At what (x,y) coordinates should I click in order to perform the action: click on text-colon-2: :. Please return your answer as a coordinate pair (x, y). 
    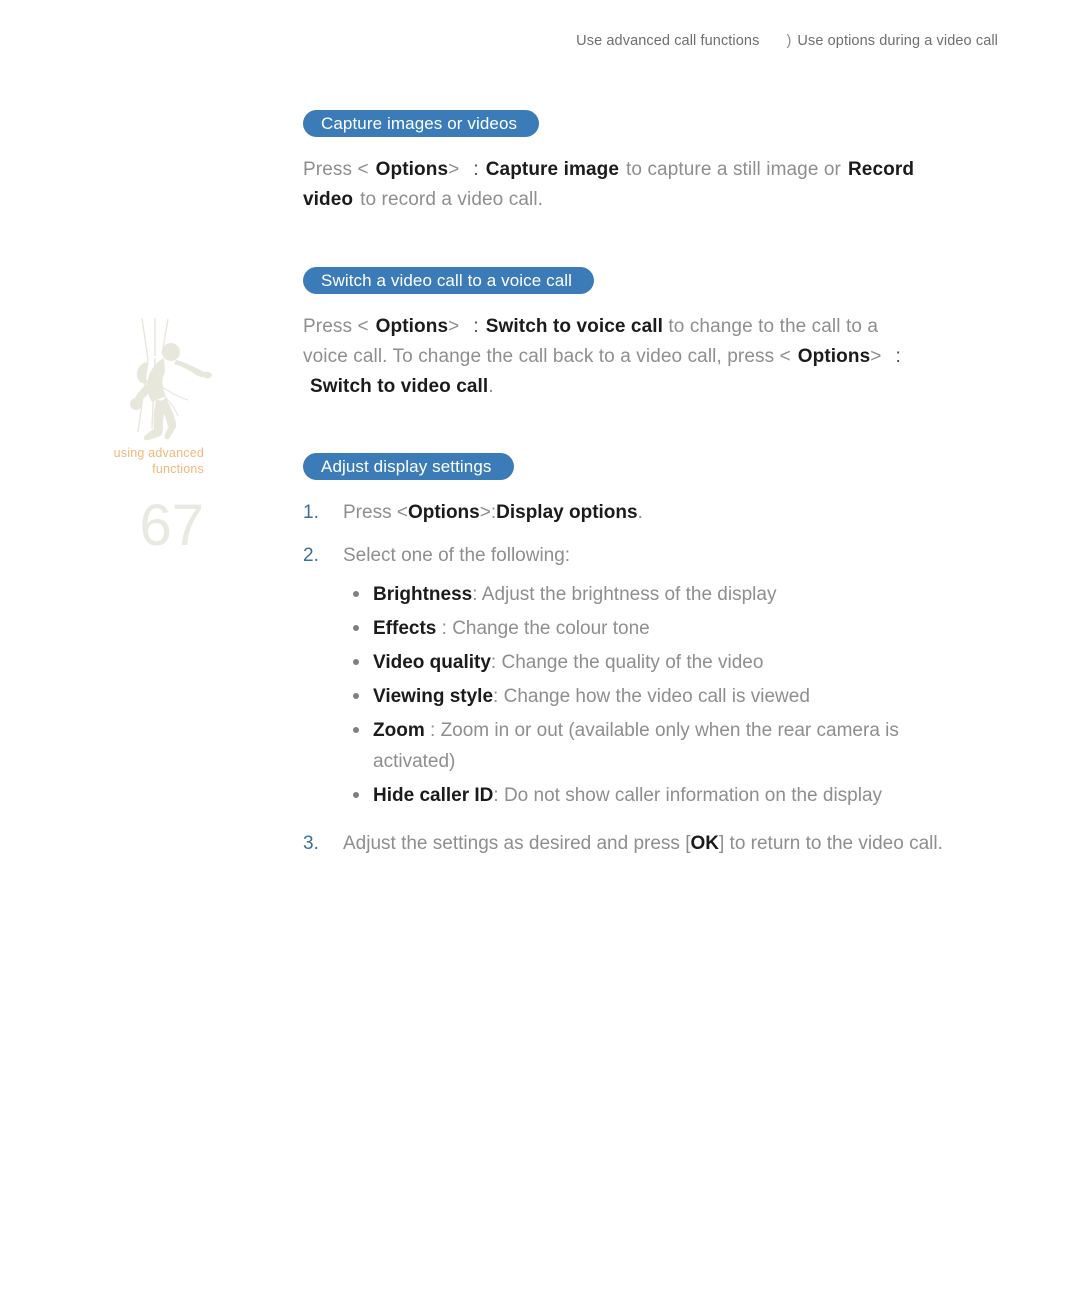
    Looking at the image, I should click on (898, 356).